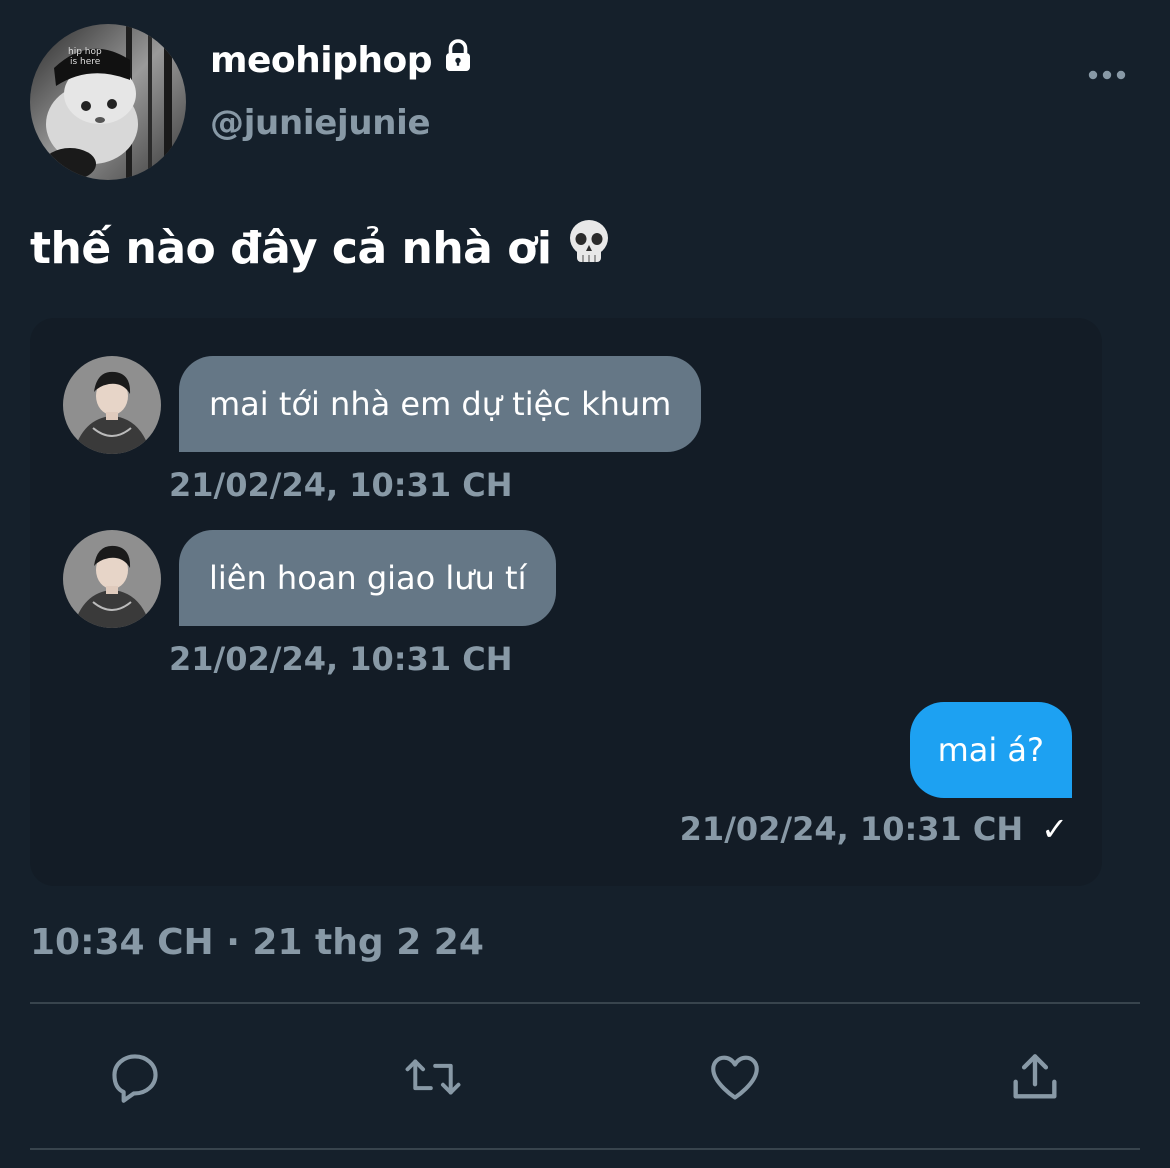 The height and width of the screenshot is (1168, 1170). I want to click on share-icon, so click(1035, 1076).